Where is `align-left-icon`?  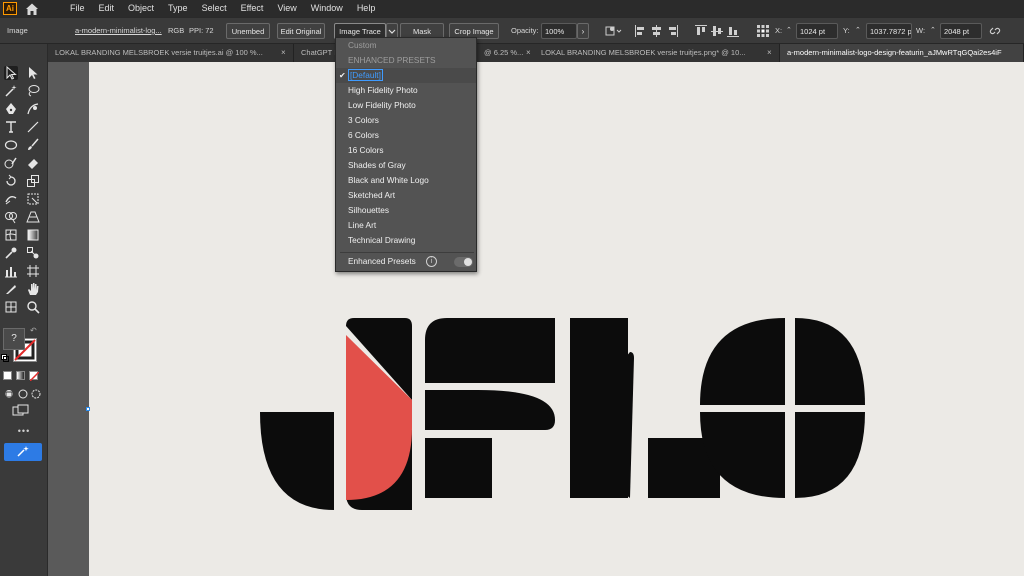 align-left-icon is located at coordinates (640, 31).